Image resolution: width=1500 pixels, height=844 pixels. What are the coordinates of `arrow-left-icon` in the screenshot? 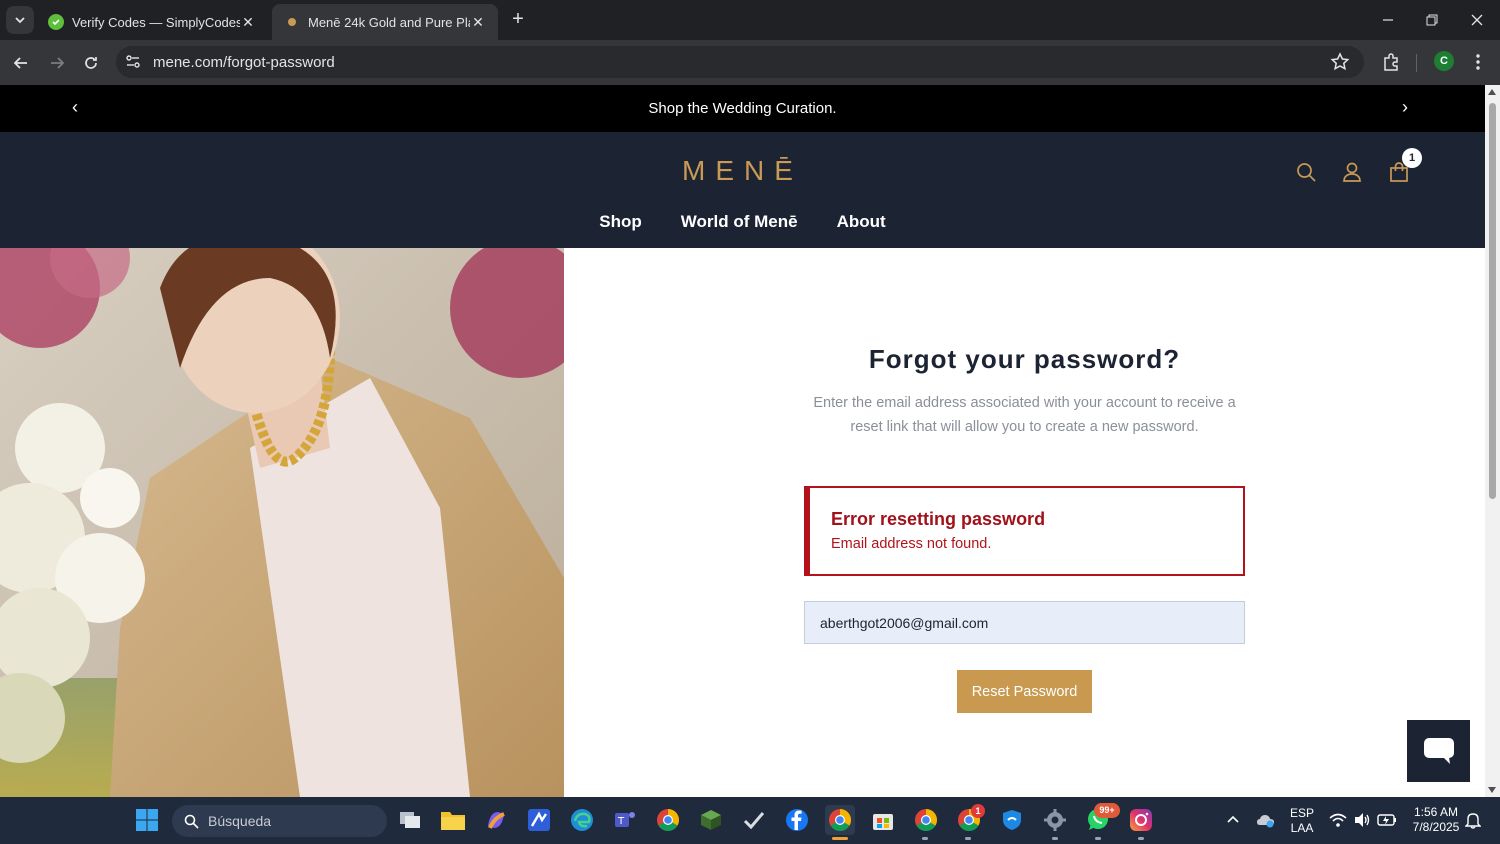 It's located at (20, 63).